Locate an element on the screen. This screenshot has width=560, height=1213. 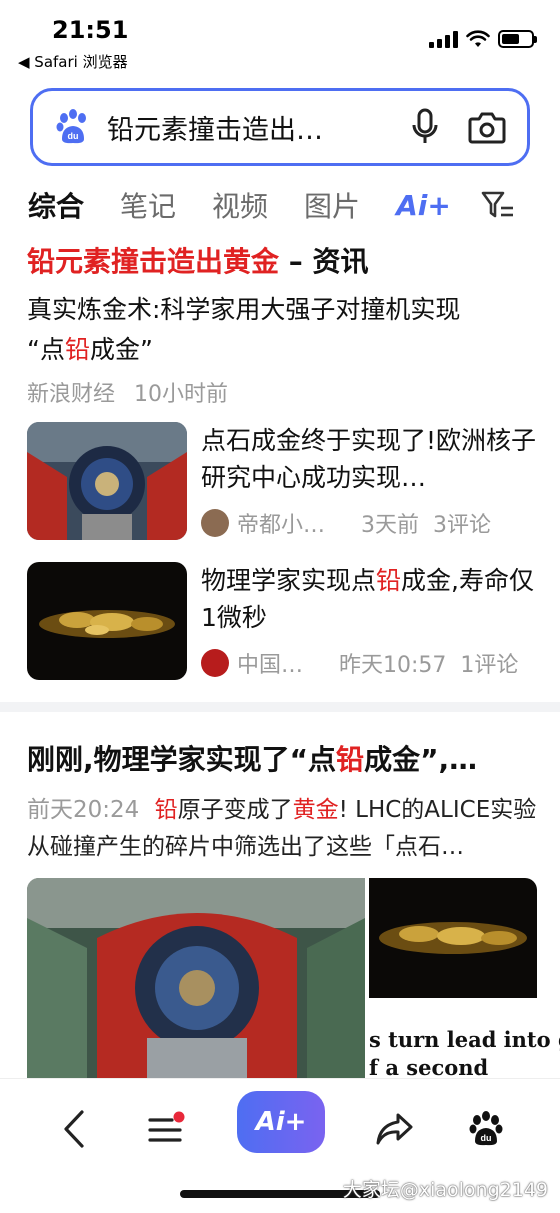
title-suffix: – 资讯 is located at coordinates (324, 261).